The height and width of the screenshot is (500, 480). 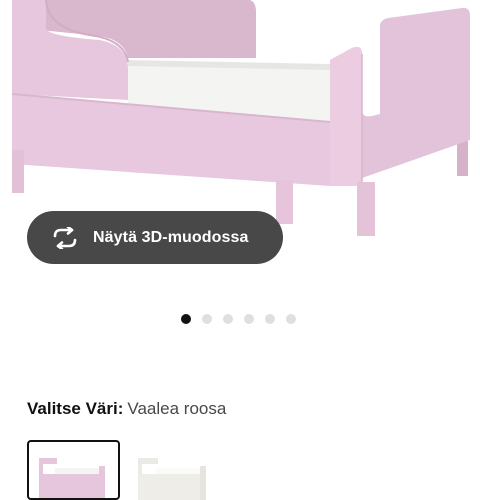 What do you see at coordinates (126, 409) in the screenshot?
I see `variant-heading: Valitse Väri: Vaalea roosa` at bounding box center [126, 409].